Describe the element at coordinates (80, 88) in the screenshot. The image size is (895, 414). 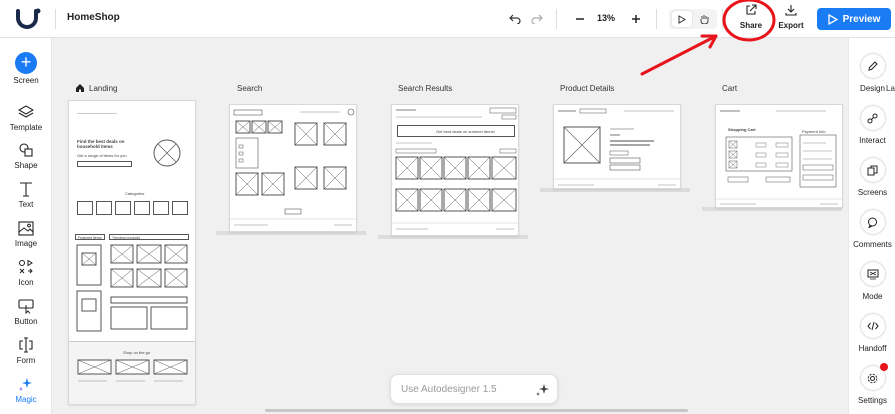
I see `home-icon` at that location.